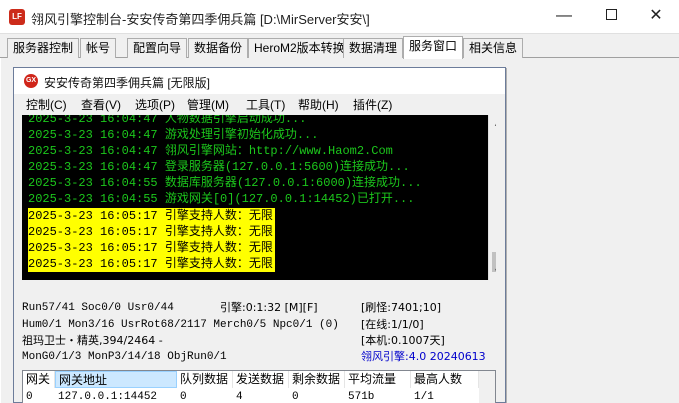  What do you see at coordinates (372, 104) in the screenshot?
I see `menu-plugins: 插件(Z)` at bounding box center [372, 104].